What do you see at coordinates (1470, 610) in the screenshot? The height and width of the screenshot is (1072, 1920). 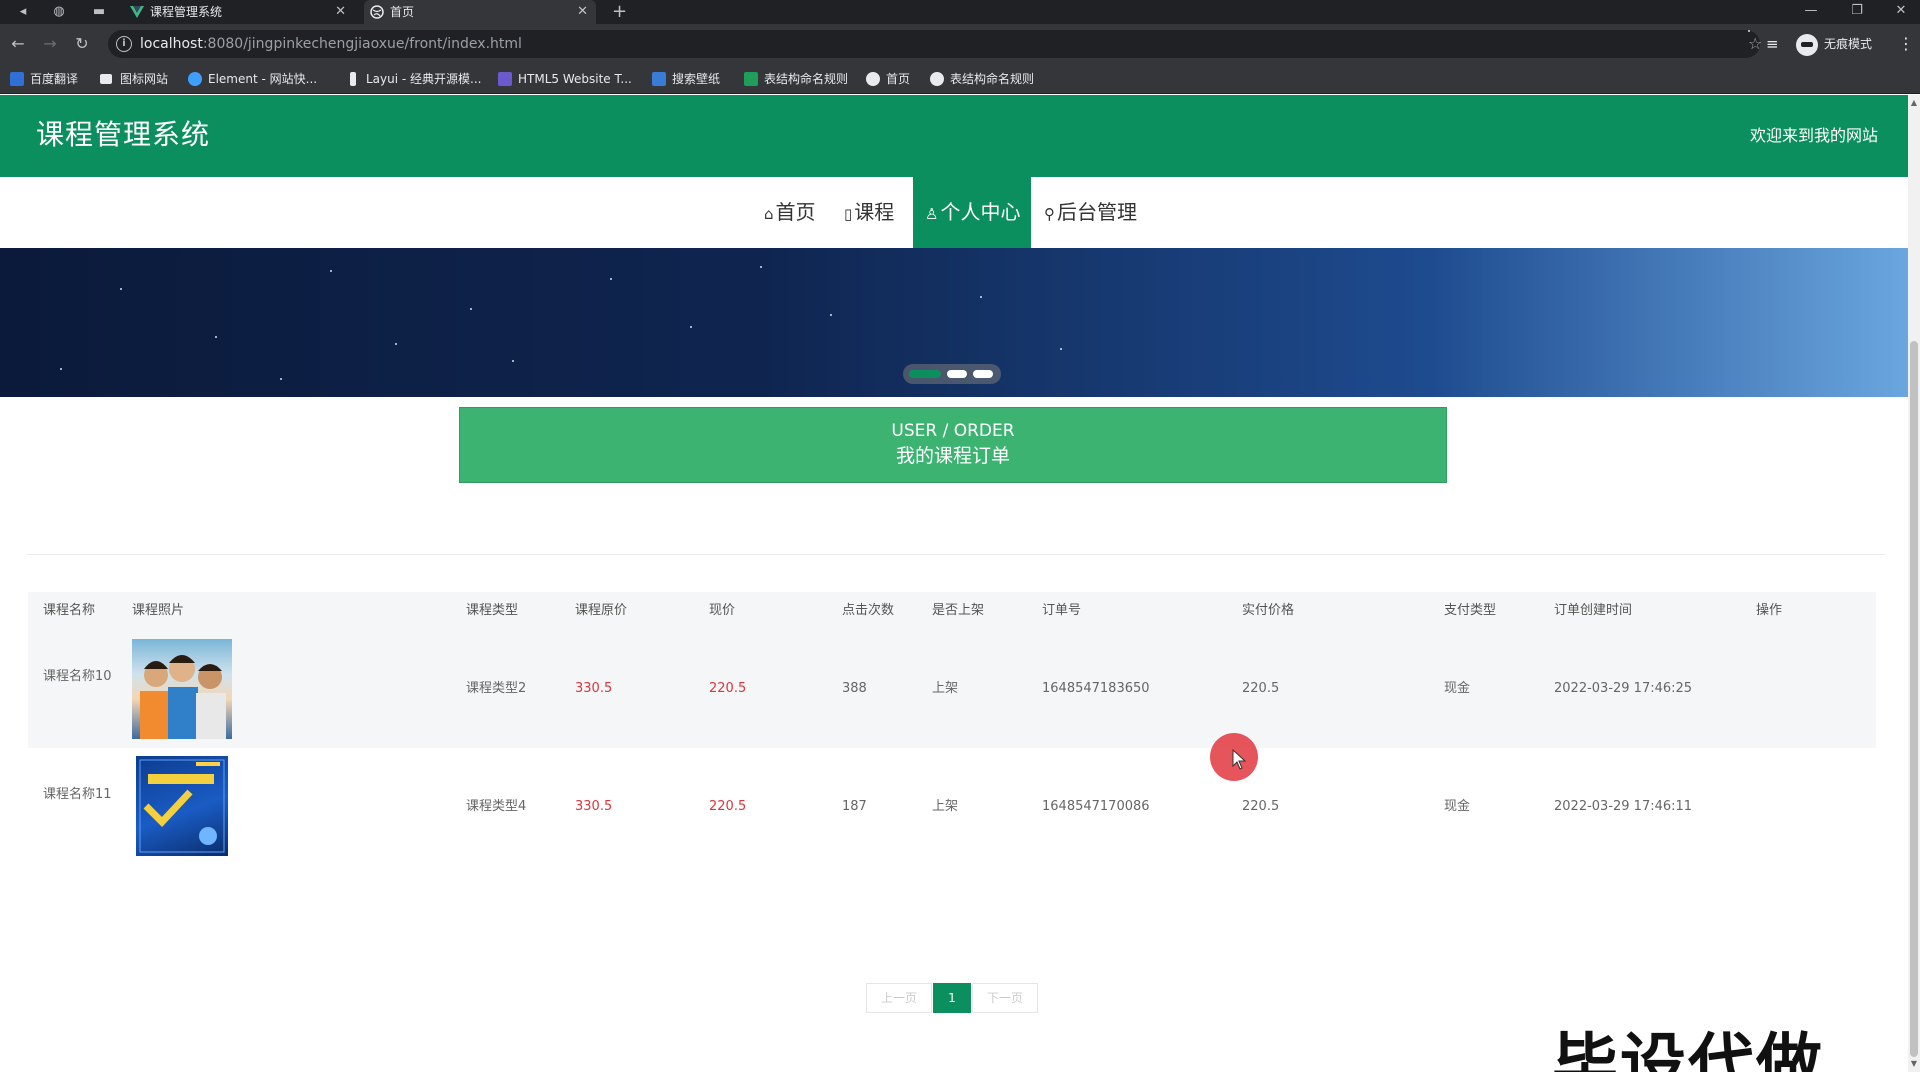 I see `header-pay-type: 支付类型` at bounding box center [1470, 610].